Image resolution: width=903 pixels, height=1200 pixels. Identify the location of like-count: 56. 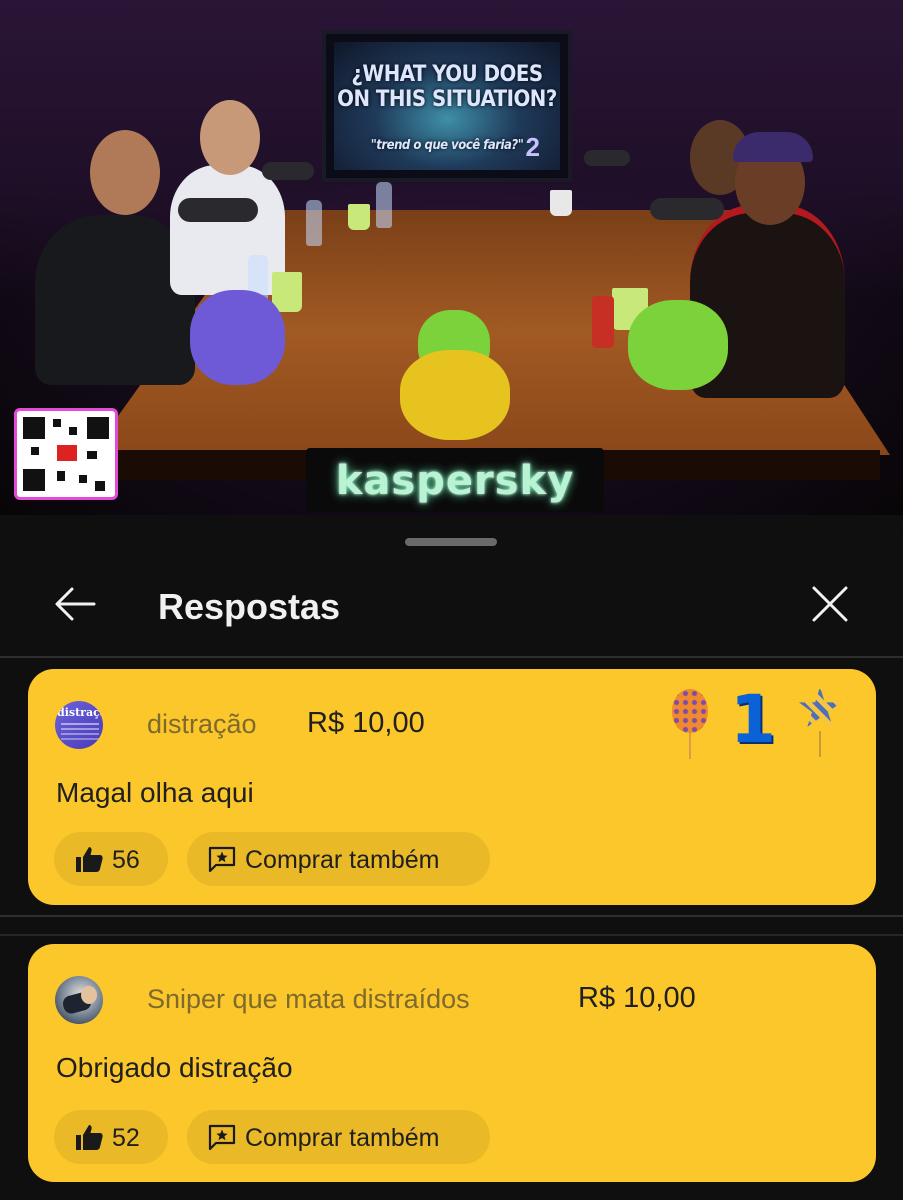
(126, 860).